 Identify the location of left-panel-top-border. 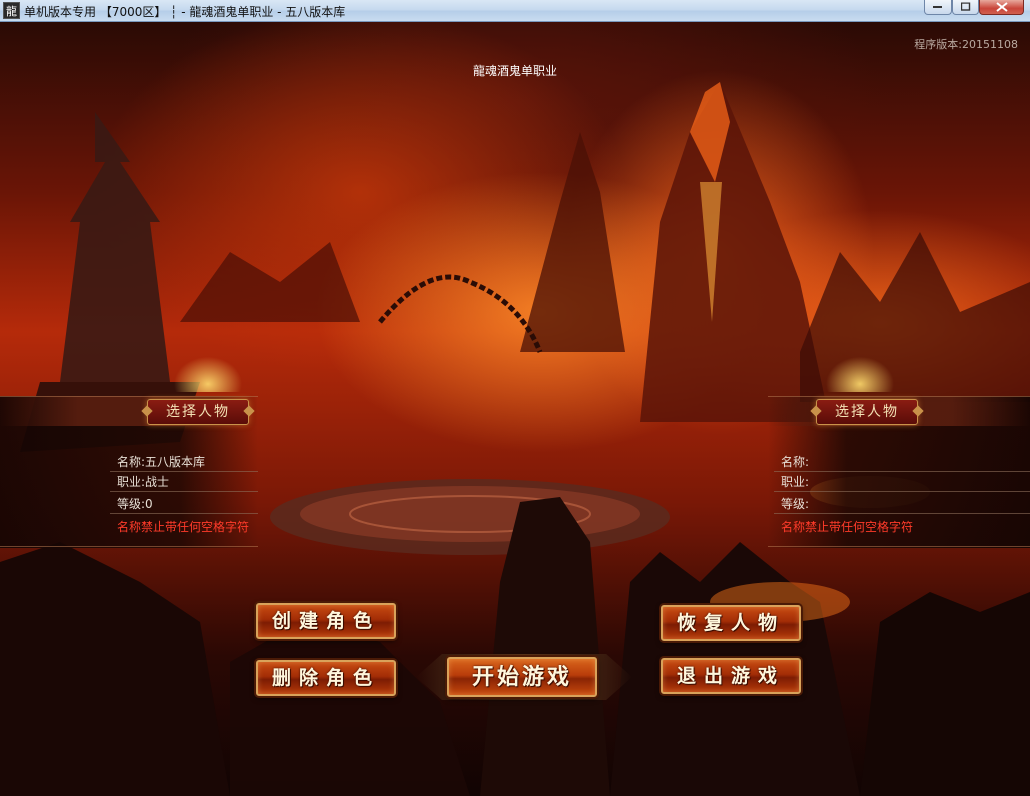
(129, 396).